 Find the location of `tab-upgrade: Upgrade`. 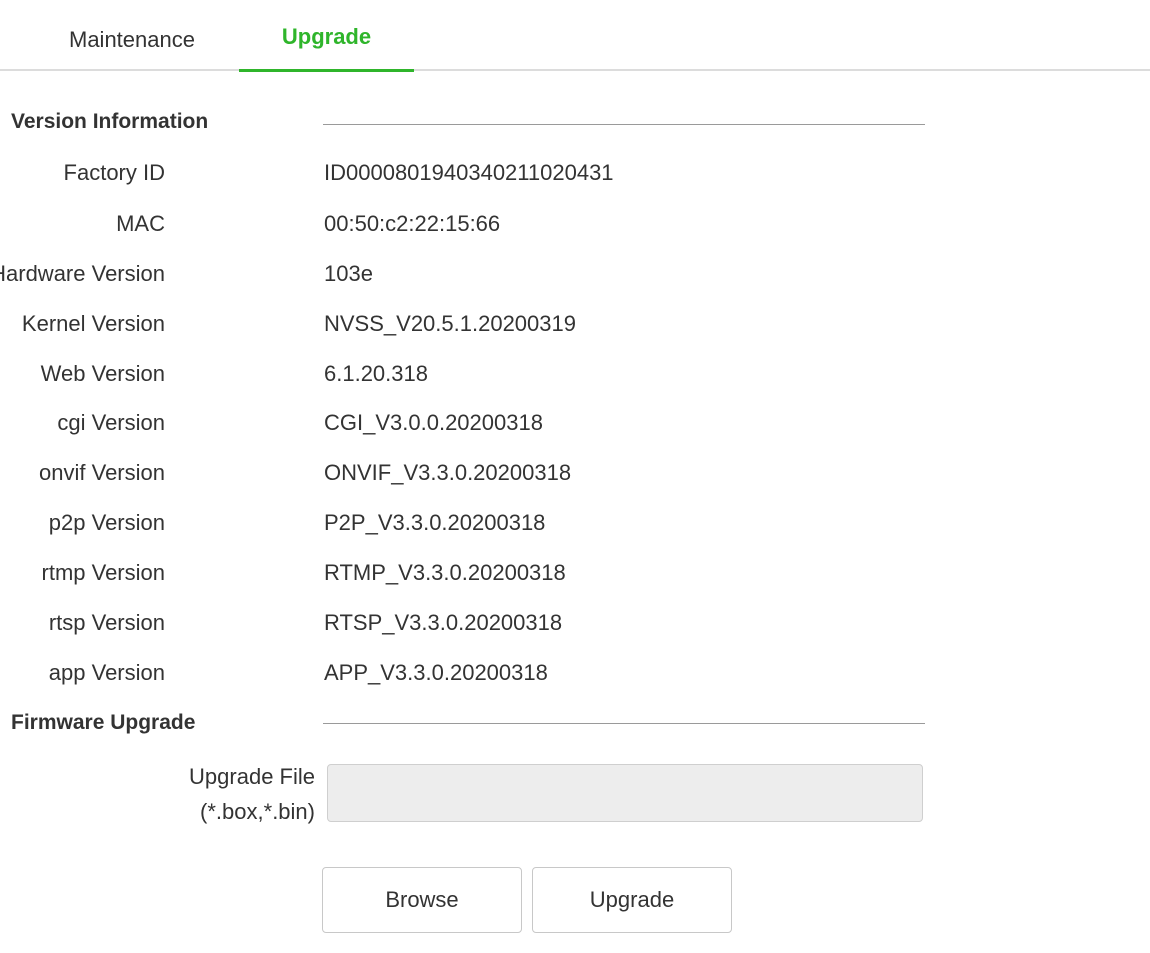

tab-upgrade: Upgrade is located at coordinates (326, 36).